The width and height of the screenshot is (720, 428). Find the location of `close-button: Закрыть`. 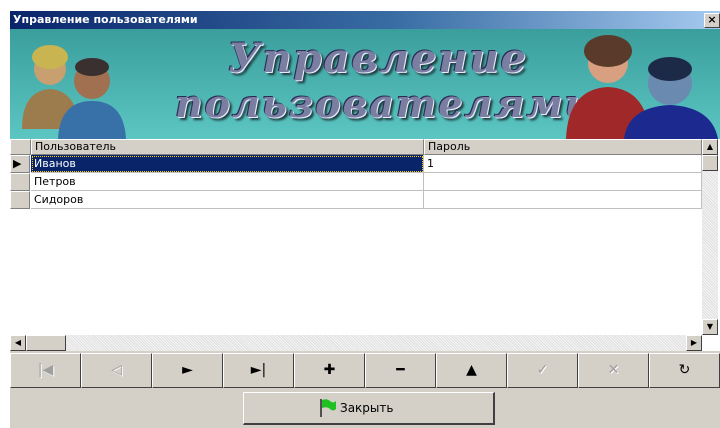

close-button: Закрыть is located at coordinates (369, 408).